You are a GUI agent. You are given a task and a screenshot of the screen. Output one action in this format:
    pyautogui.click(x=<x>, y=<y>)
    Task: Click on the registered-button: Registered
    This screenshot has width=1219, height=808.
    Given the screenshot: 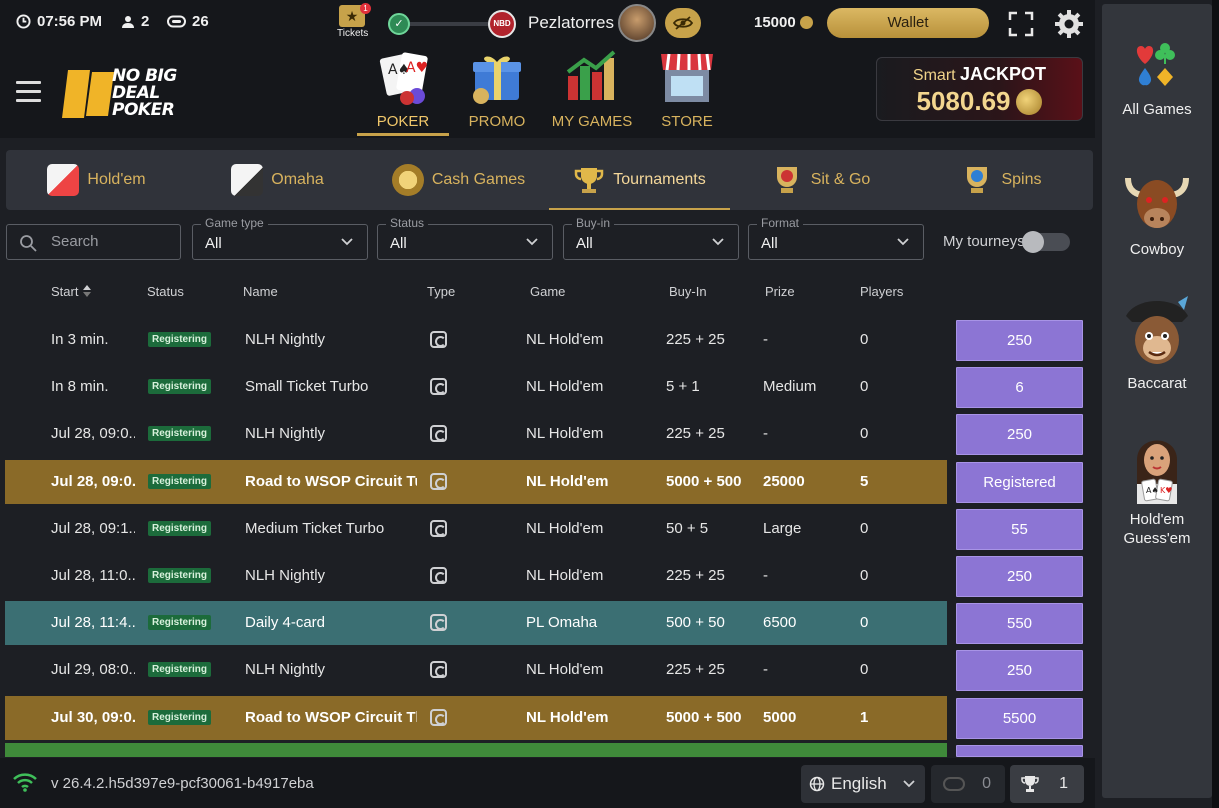 What is the action you would take?
    pyautogui.click(x=1019, y=482)
    